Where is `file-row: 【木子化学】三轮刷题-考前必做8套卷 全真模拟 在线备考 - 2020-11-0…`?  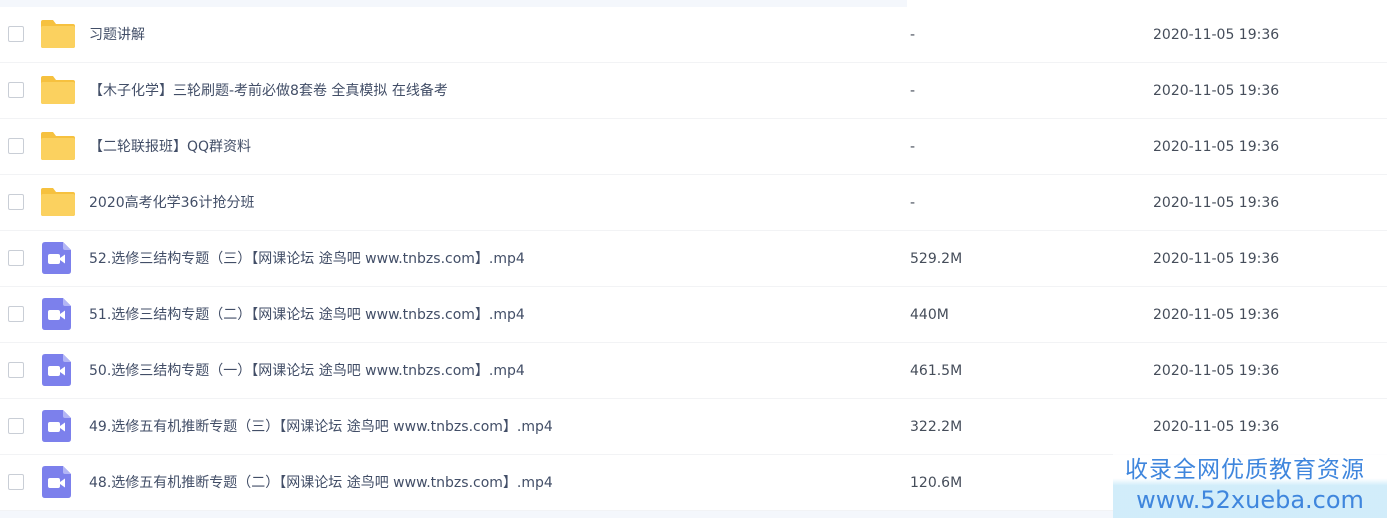 file-row: 【木子化学】三轮刷题-考前必做8套卷 全真模拟 在线备考 - 2020-11-0… is located at coordinates (693, 91).